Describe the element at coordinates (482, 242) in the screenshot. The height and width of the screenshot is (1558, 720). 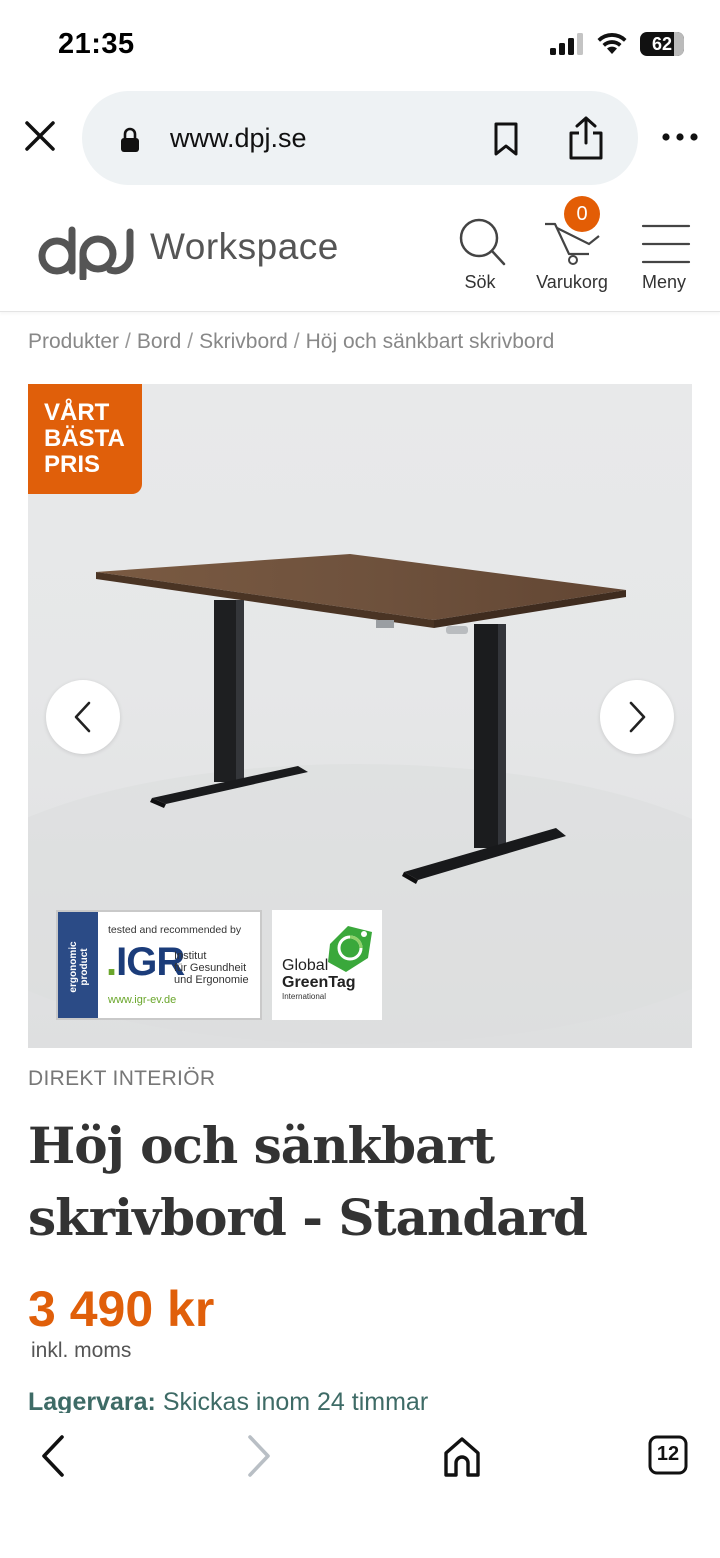
I see `search-icon` at that location.